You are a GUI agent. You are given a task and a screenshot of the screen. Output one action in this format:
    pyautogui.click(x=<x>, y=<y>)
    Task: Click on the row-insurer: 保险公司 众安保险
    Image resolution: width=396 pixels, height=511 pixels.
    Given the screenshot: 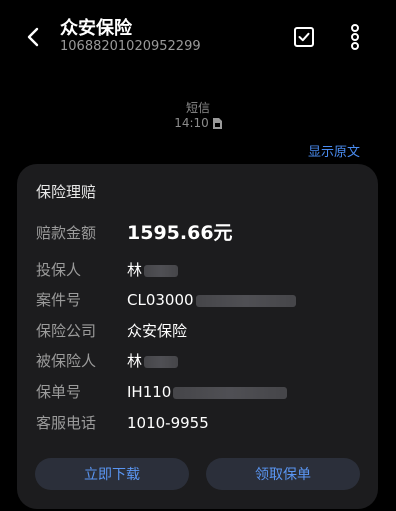 What is the action you would take?
    pyautogui.click(x=201, y=331)
    